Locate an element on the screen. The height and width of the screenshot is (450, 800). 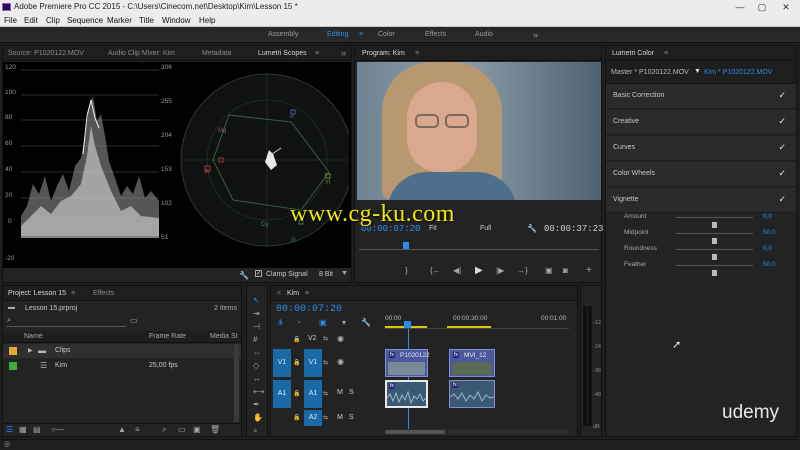
workspace-editing: Editing is located at coordinates (337, 35).